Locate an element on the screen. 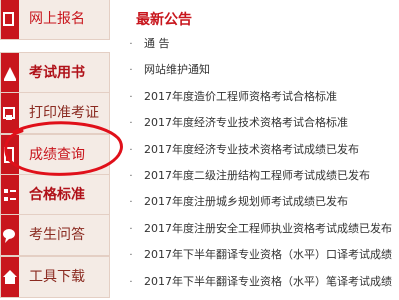 This screenshot has width=399, height=300. nav-label: 网上报名 is located at coordinates (57, 19).